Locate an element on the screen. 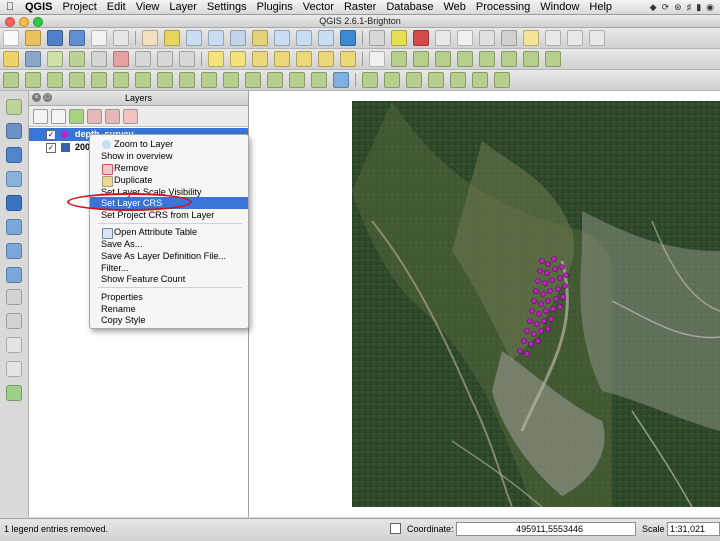  dropbox-icon: ◆ is located at coordinates (653, 7).